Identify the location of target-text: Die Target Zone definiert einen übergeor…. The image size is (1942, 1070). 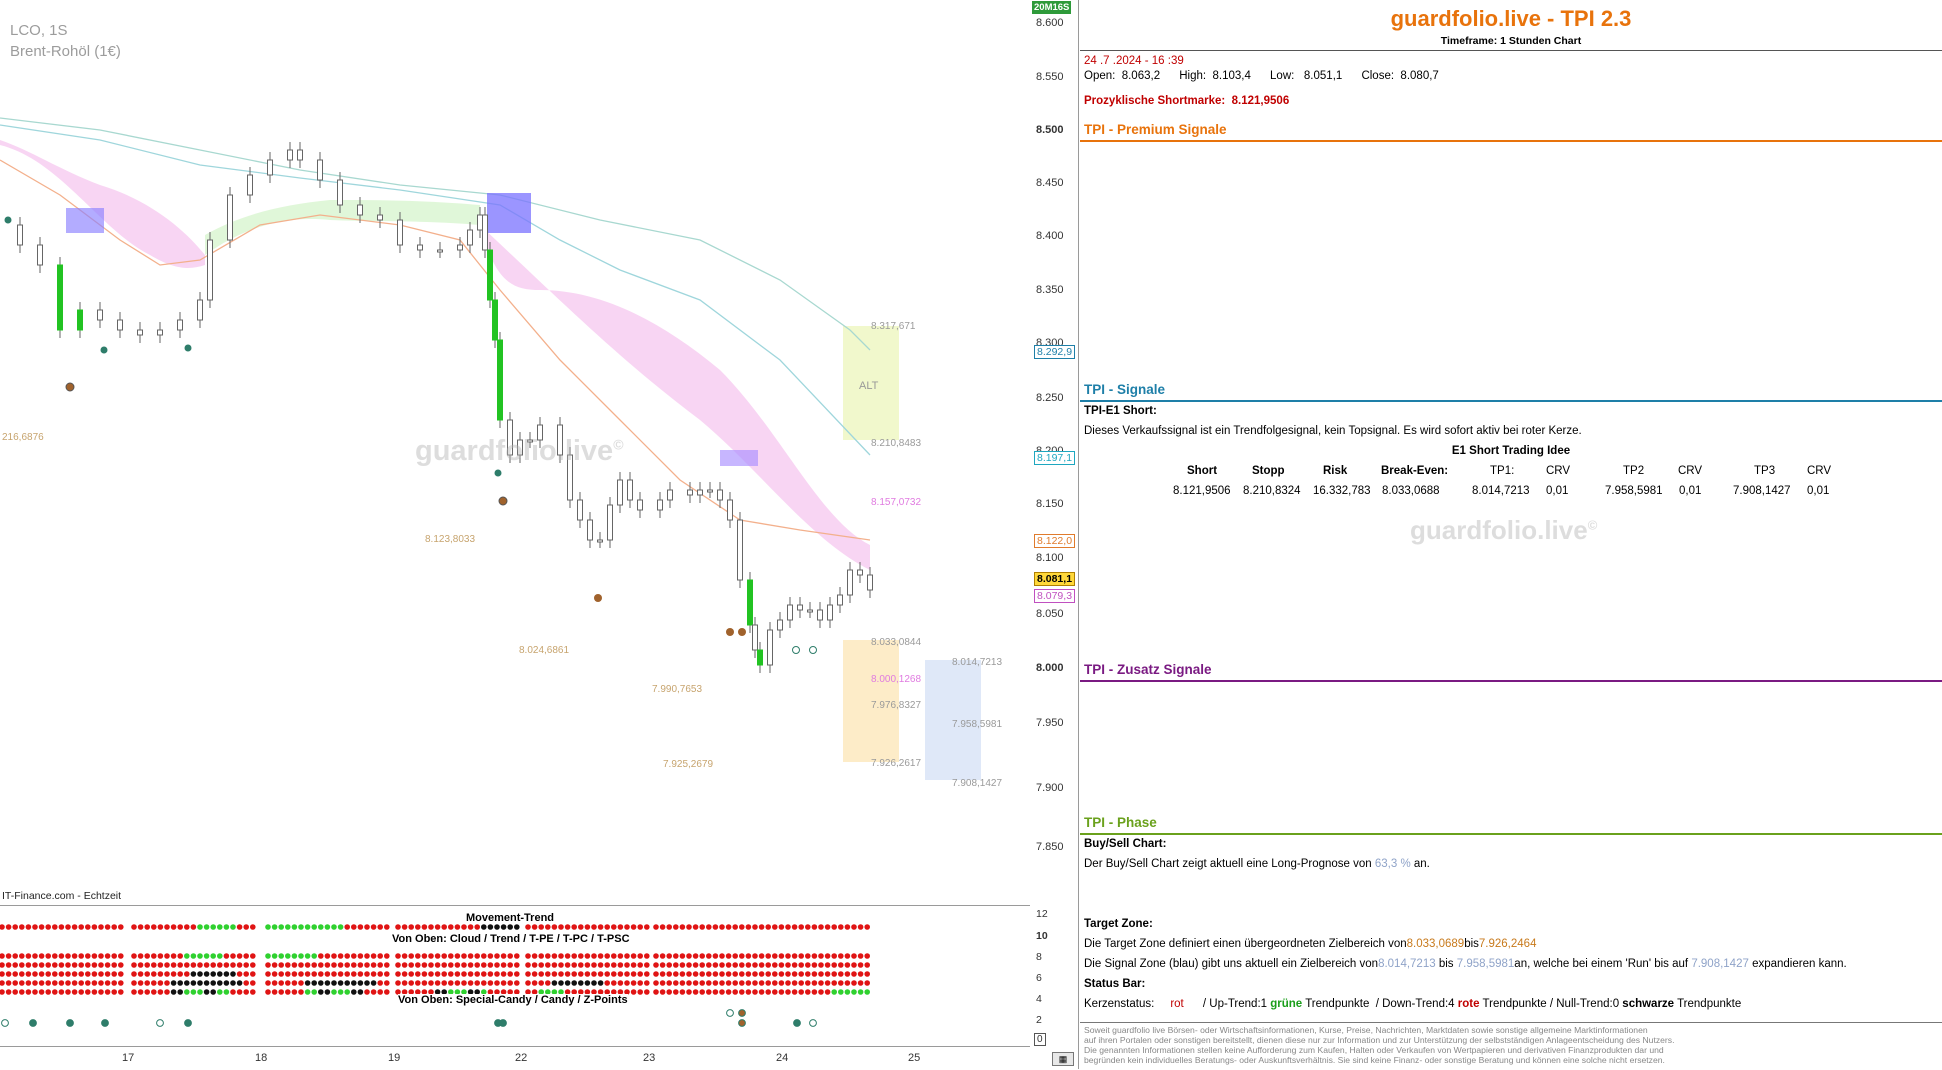
(1310, 944).